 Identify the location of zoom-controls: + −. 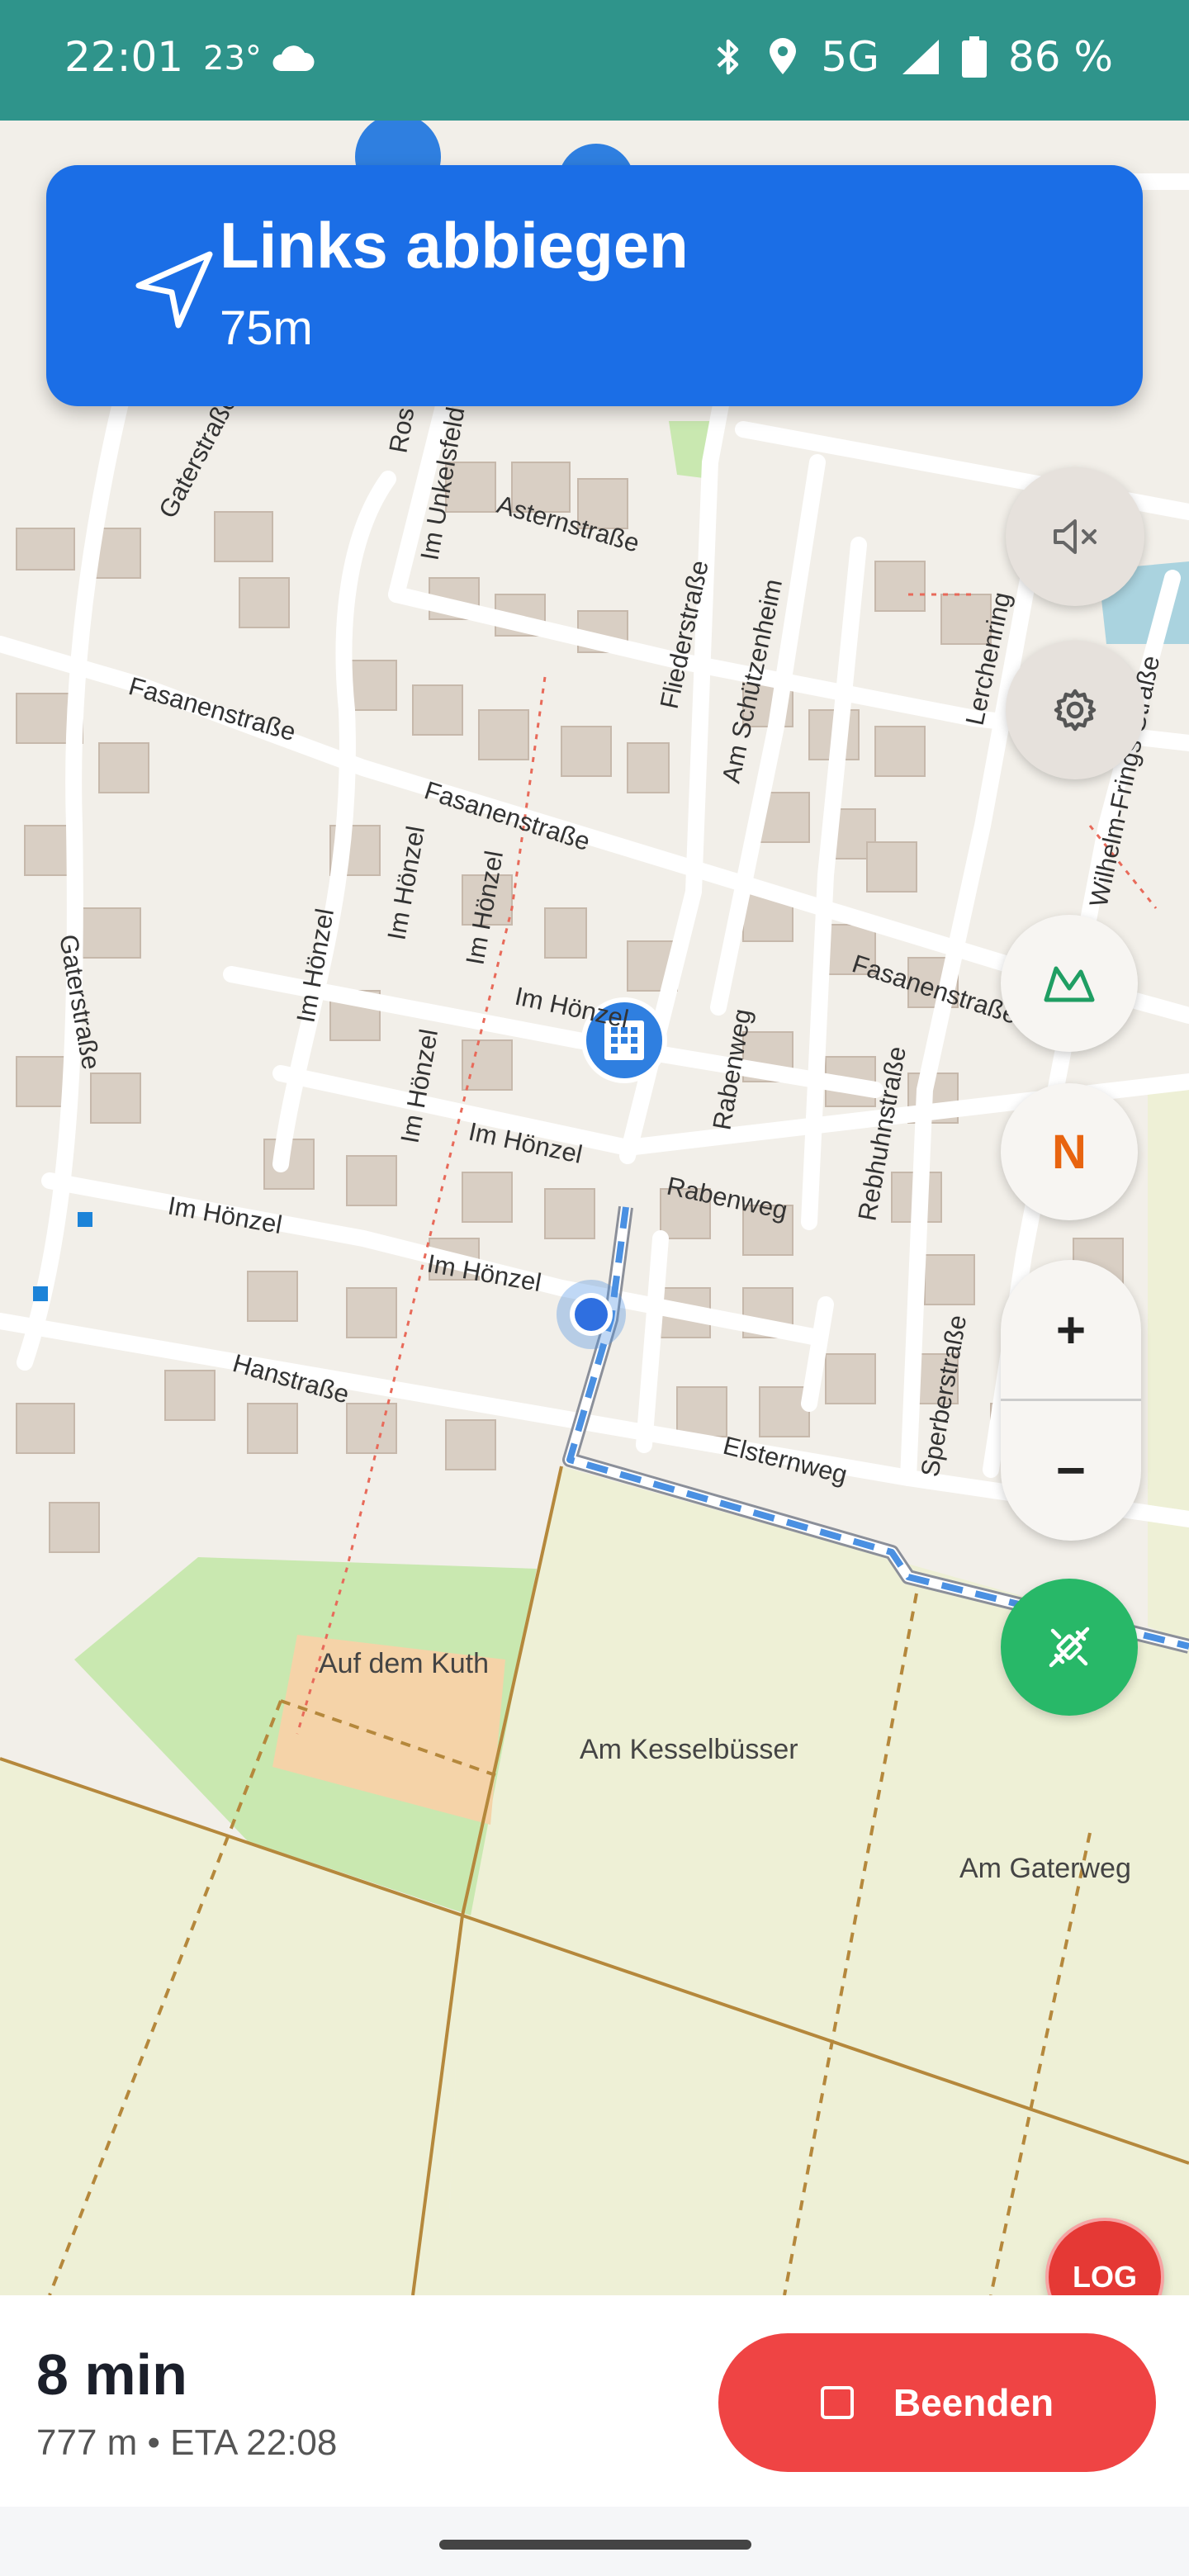
(1071, 1400).